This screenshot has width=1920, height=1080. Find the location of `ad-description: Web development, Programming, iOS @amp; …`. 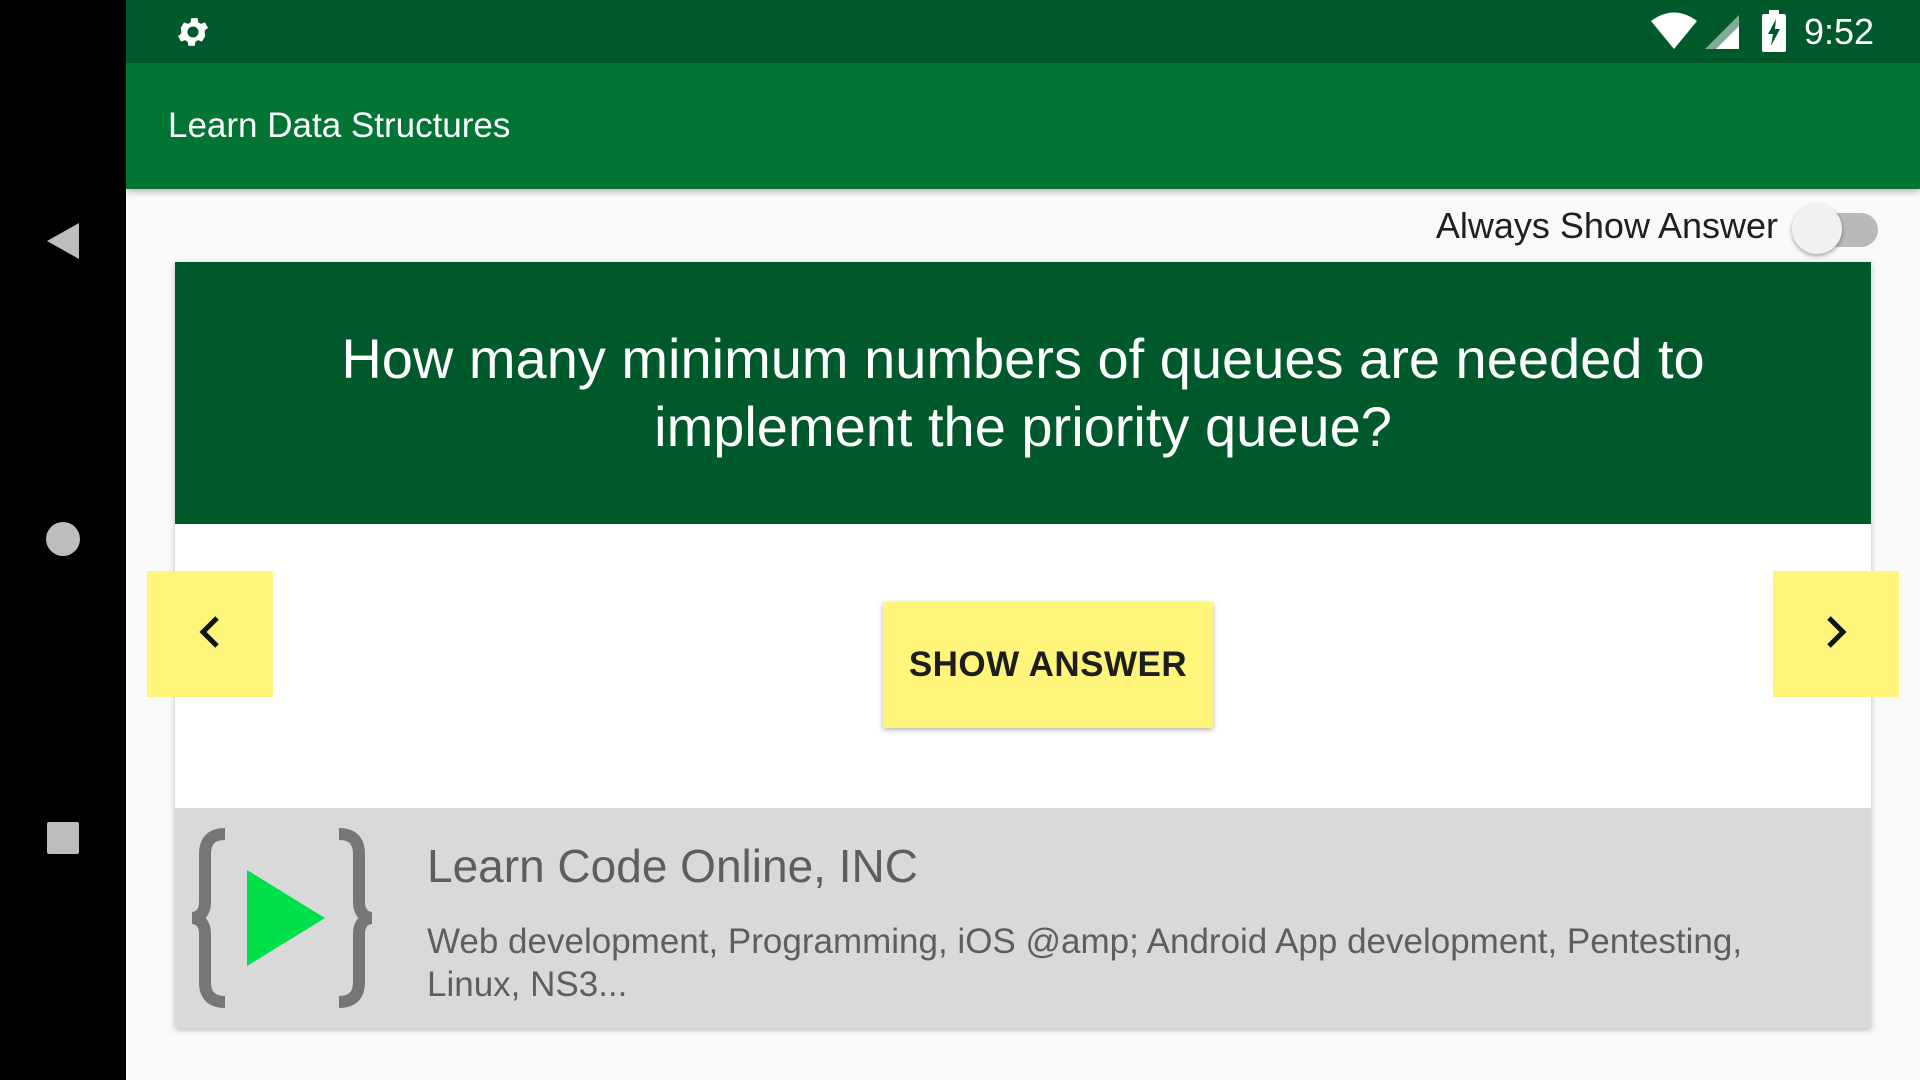

ad-description: Web development, Programming, iOS @amp; … is located at coordinates (1085, 963).